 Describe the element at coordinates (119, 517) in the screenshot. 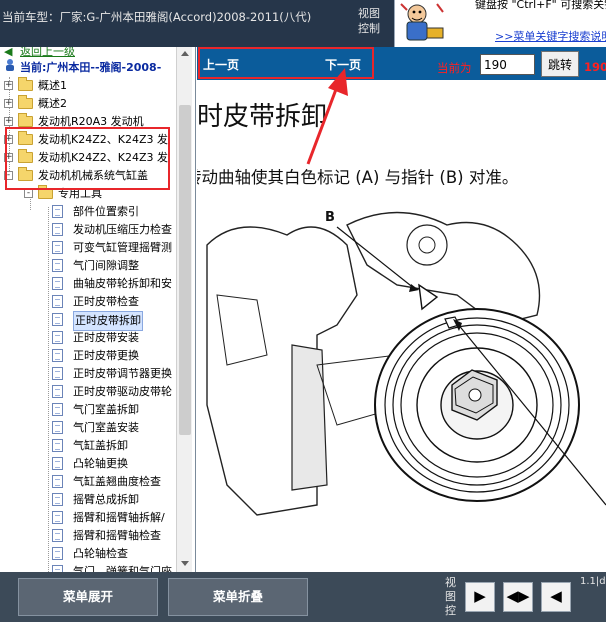

I see `tree-item-label: 摇臂和摇臂轴拆解/` at that location.